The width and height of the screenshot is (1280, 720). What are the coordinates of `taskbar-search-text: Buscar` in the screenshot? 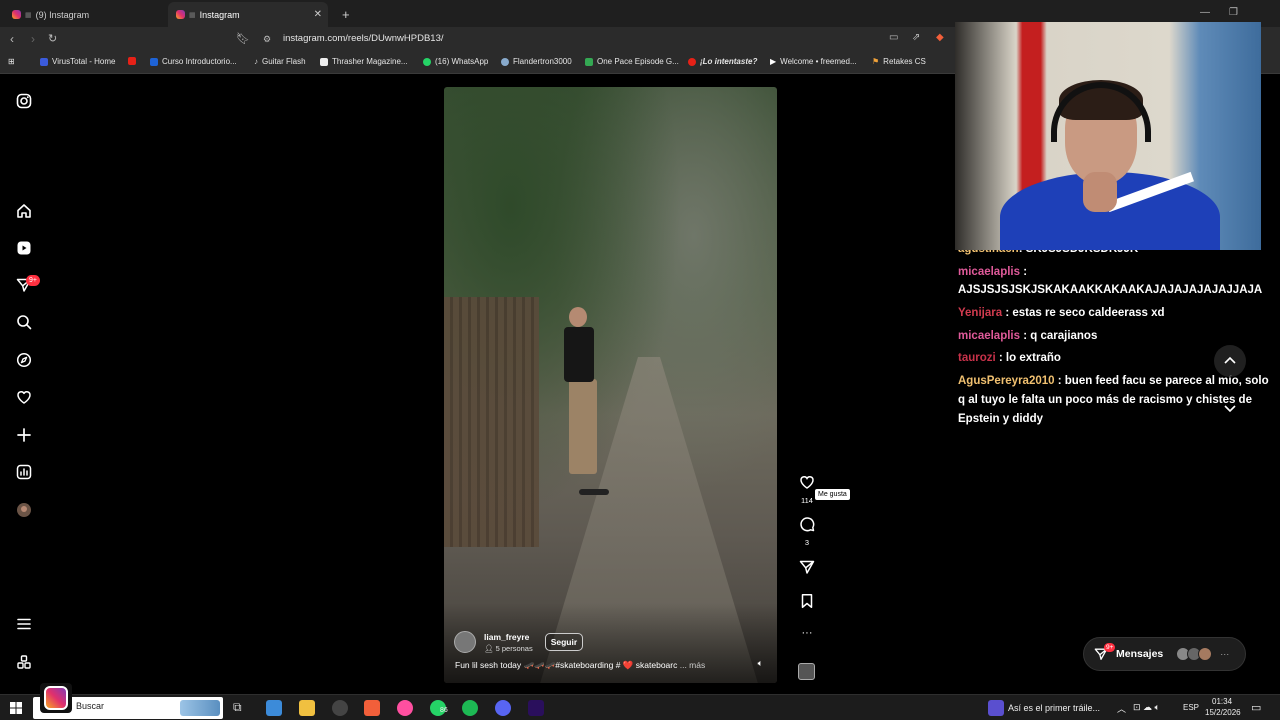 It's located at (90, 706).